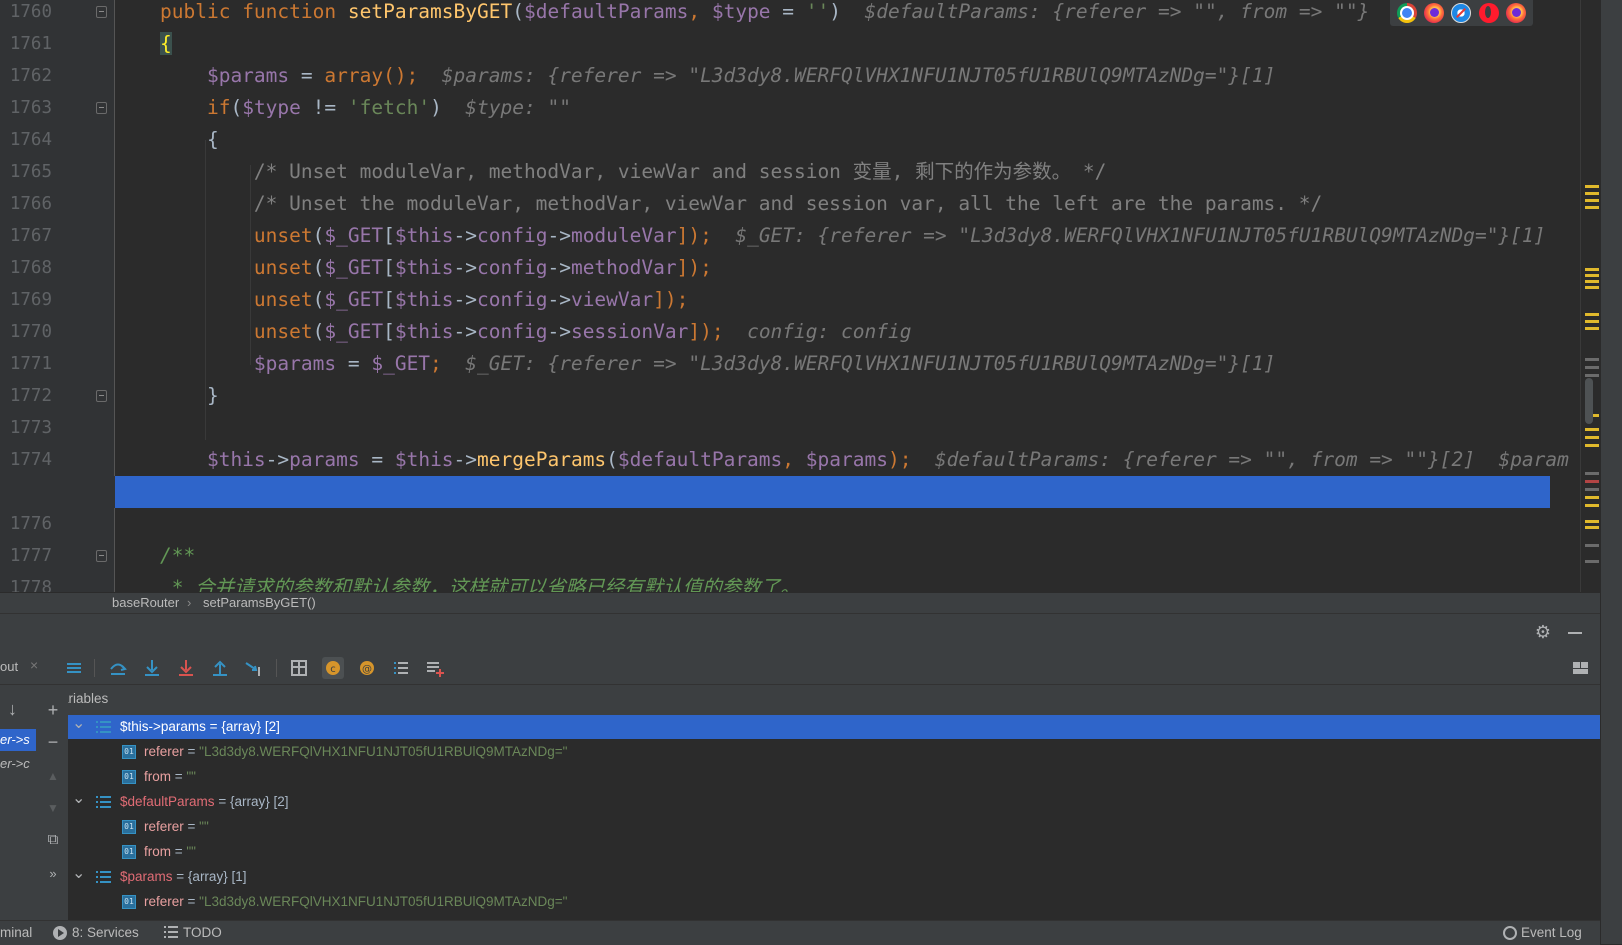  I want to click on line-number: 1772, so click(26, 396).